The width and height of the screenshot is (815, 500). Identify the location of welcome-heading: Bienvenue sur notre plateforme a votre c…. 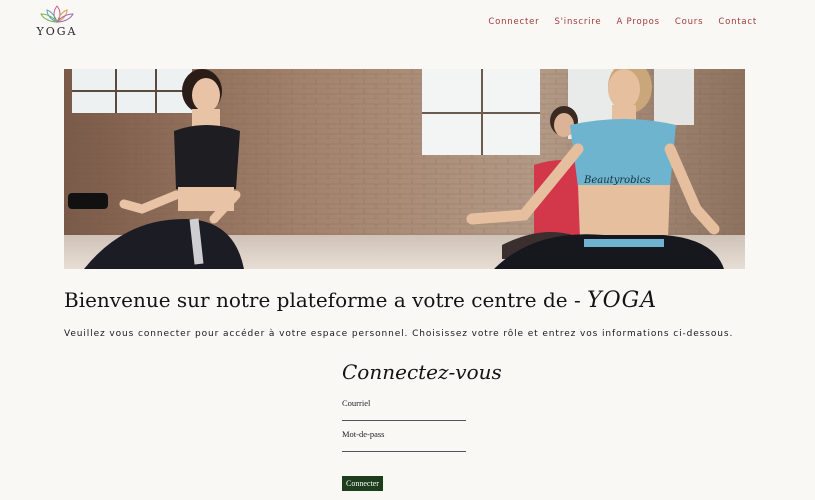
(360, 300).